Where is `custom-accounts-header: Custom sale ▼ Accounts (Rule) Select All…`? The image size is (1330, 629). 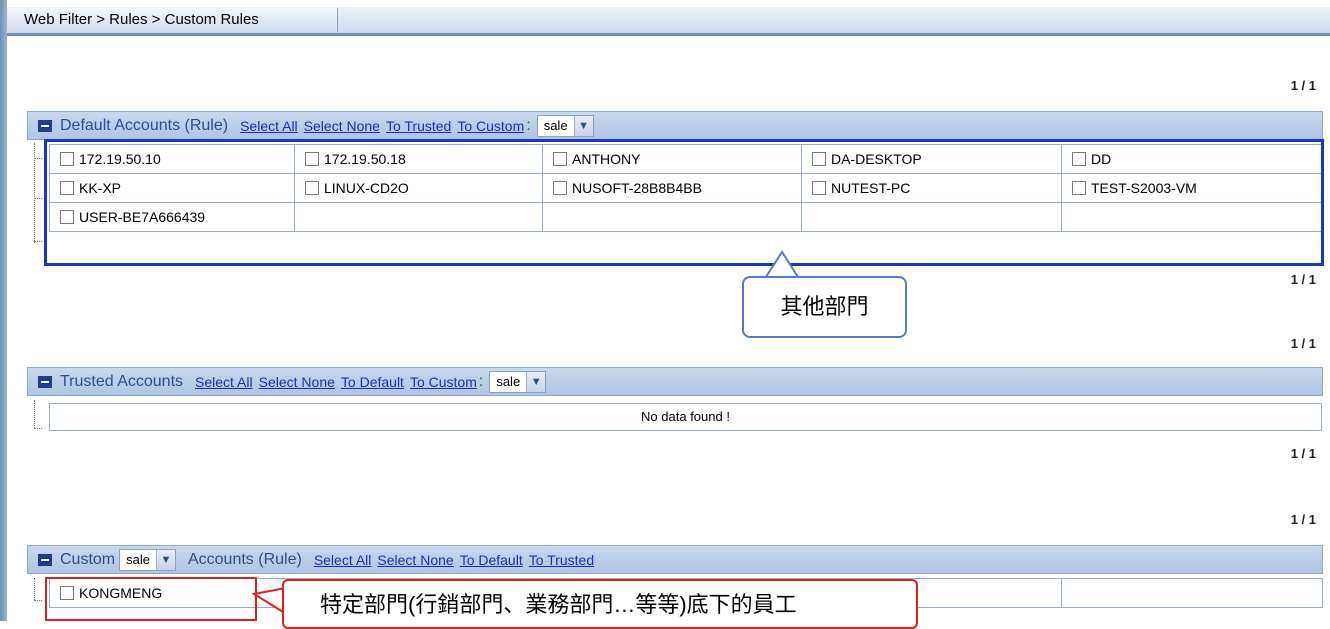
custom-accounts-header: Custom sale ▼ Accounts (Rule) Select All… is located at coordinates (675, 559).